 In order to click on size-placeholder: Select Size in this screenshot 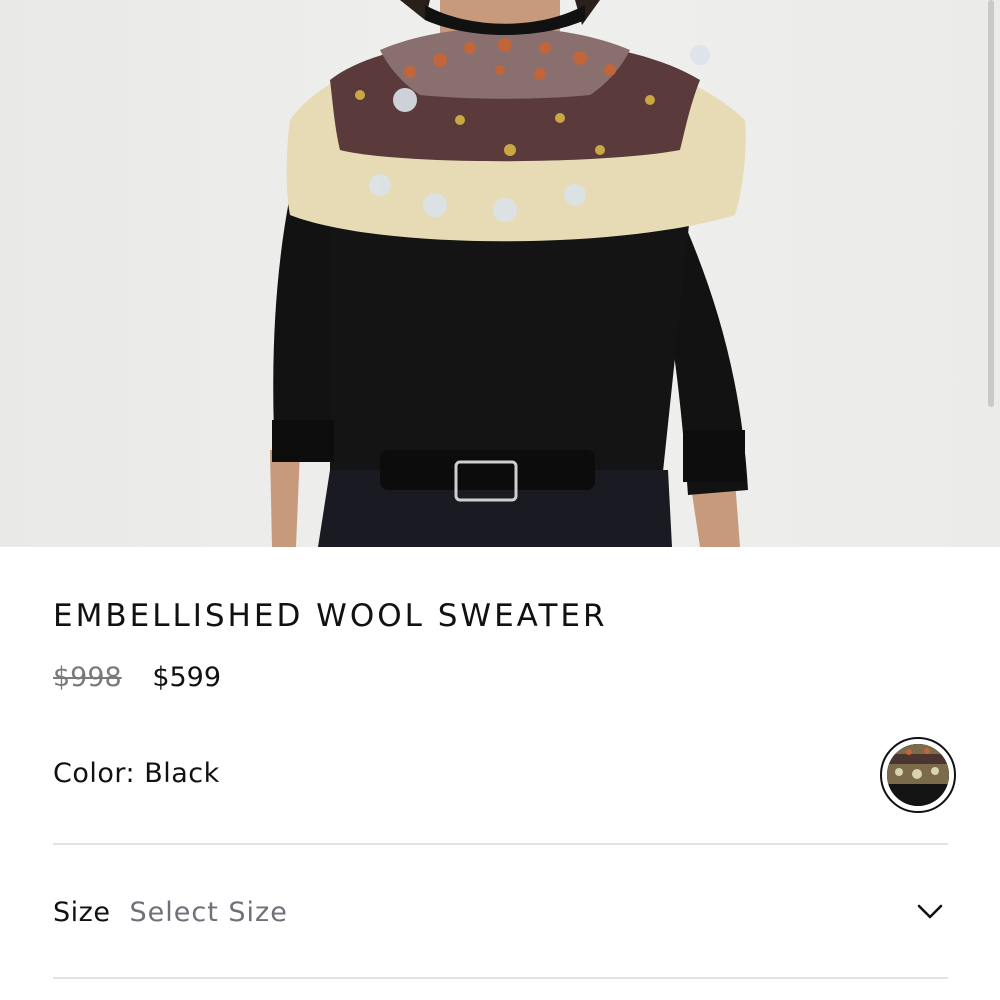, I will do `click(208, 912)`.